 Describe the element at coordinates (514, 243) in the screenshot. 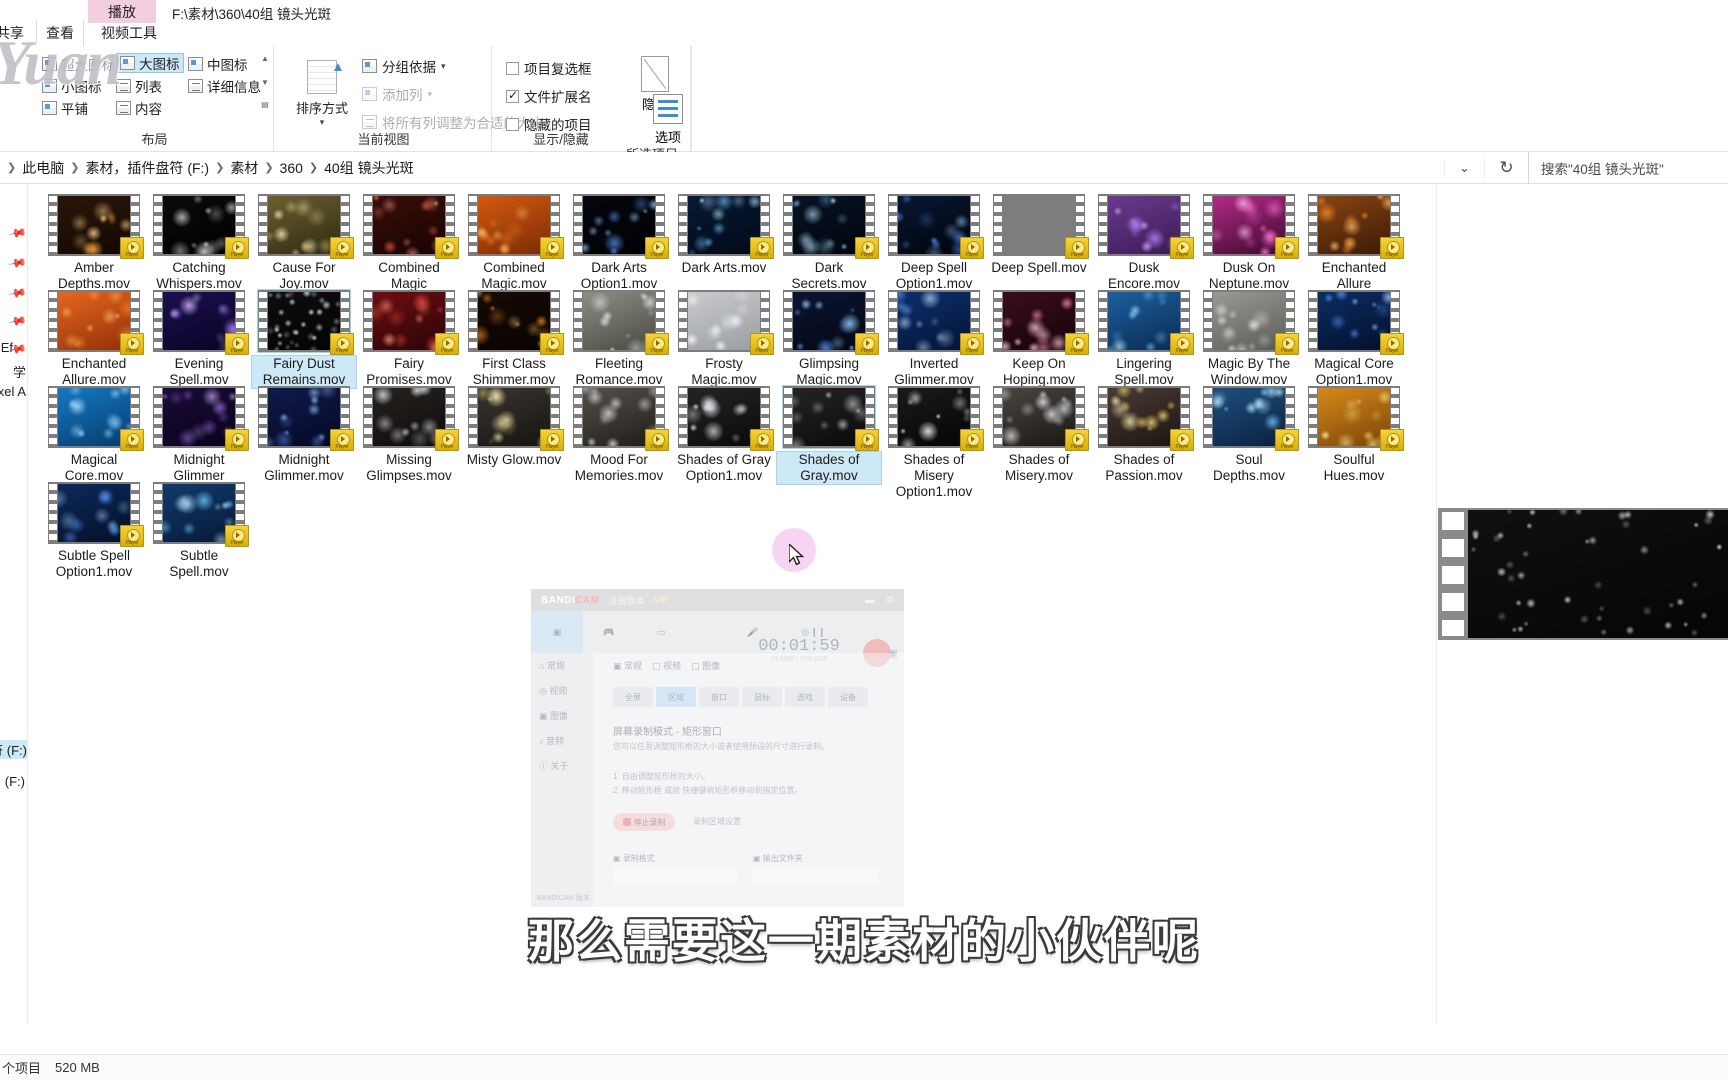

I see `file-item: Player Combined Magic.mov` at that location.